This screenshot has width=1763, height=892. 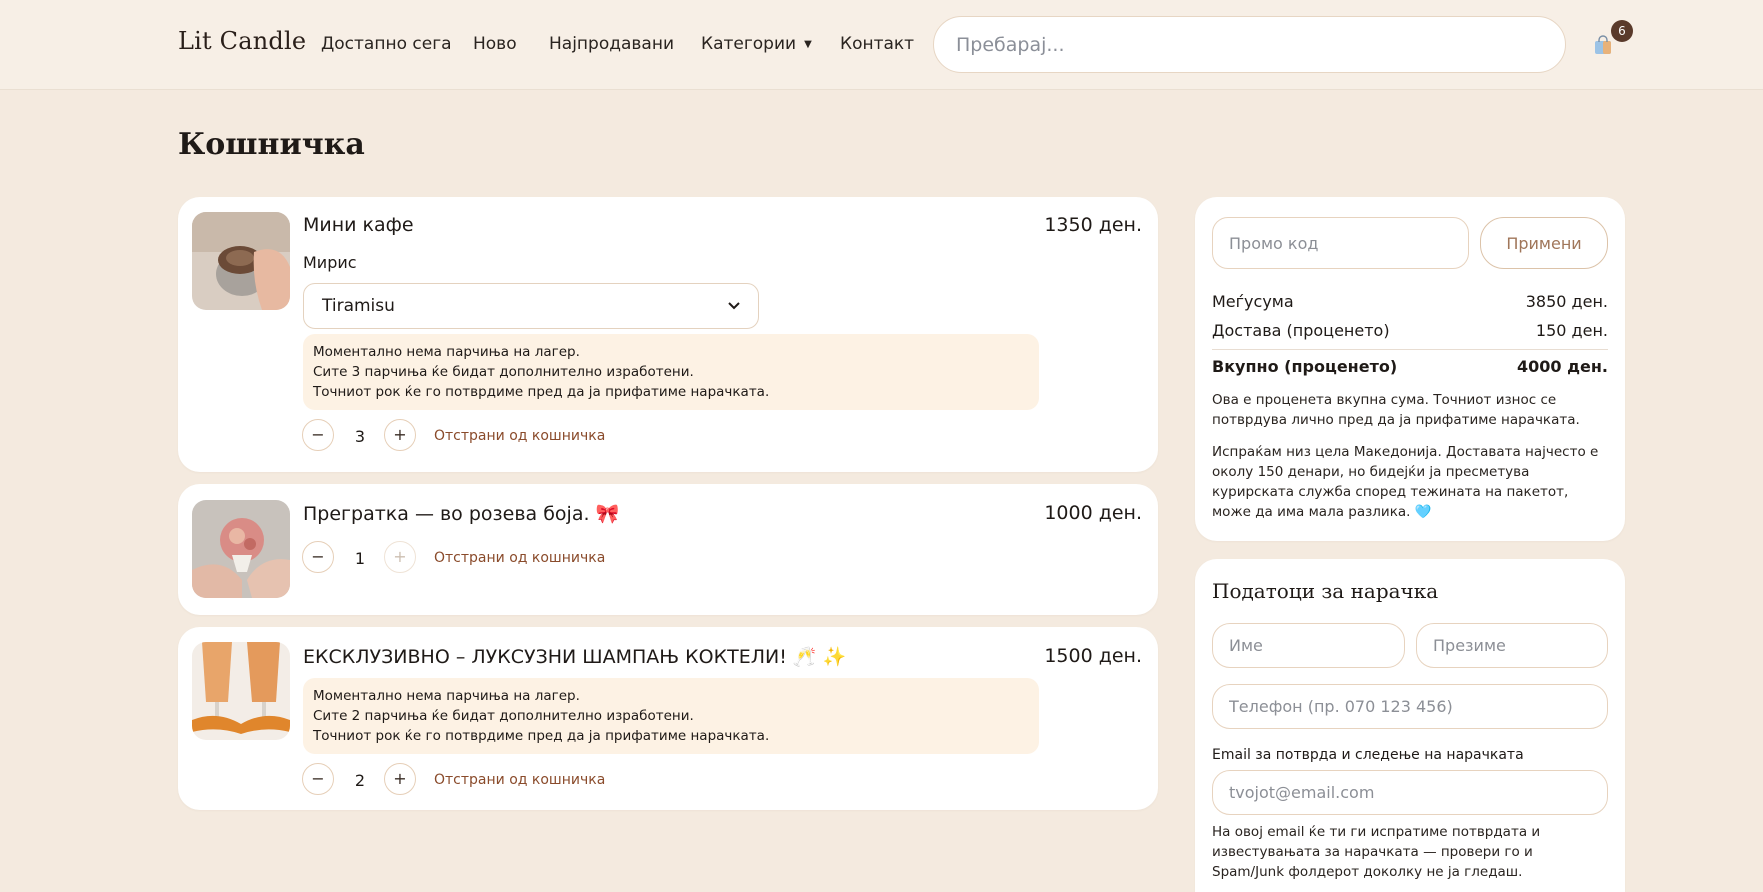 I want to click on scent-label: Мирис, so click(x=330, y=262).